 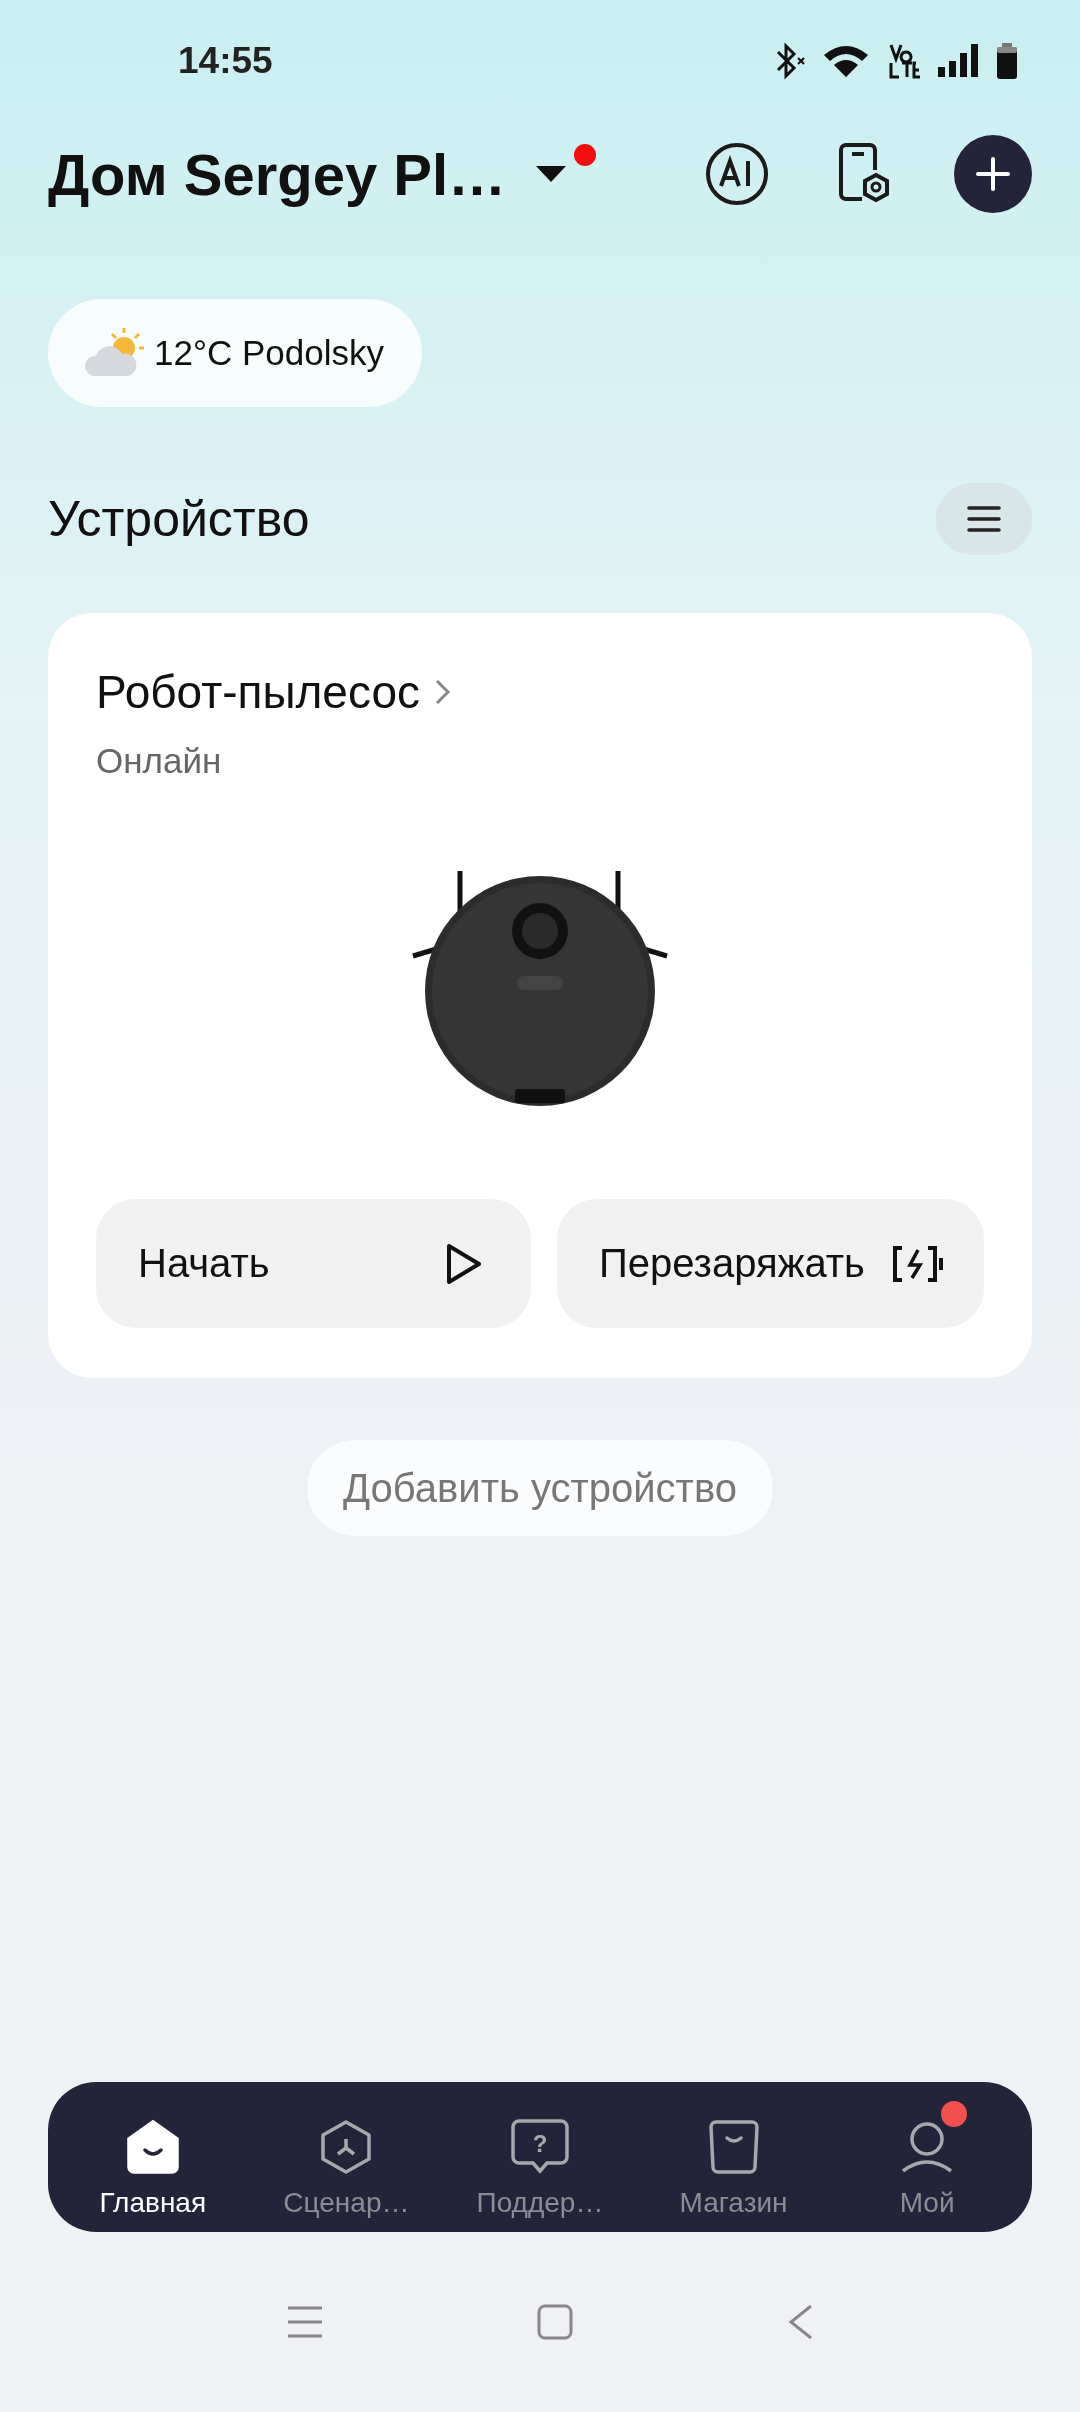 I want to click on menu-icon, so click(x=984, y=519).